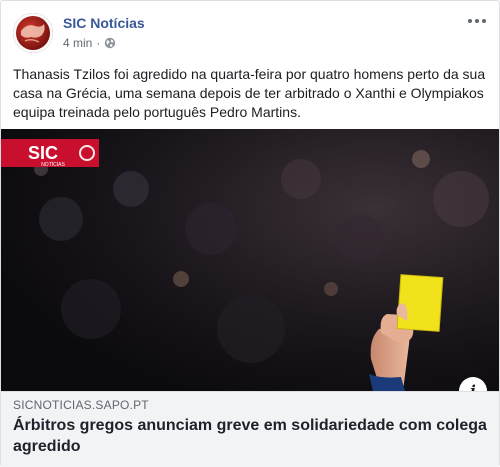 The image size is (500, 467). I want to click on page-avatar, so click(33, 33).